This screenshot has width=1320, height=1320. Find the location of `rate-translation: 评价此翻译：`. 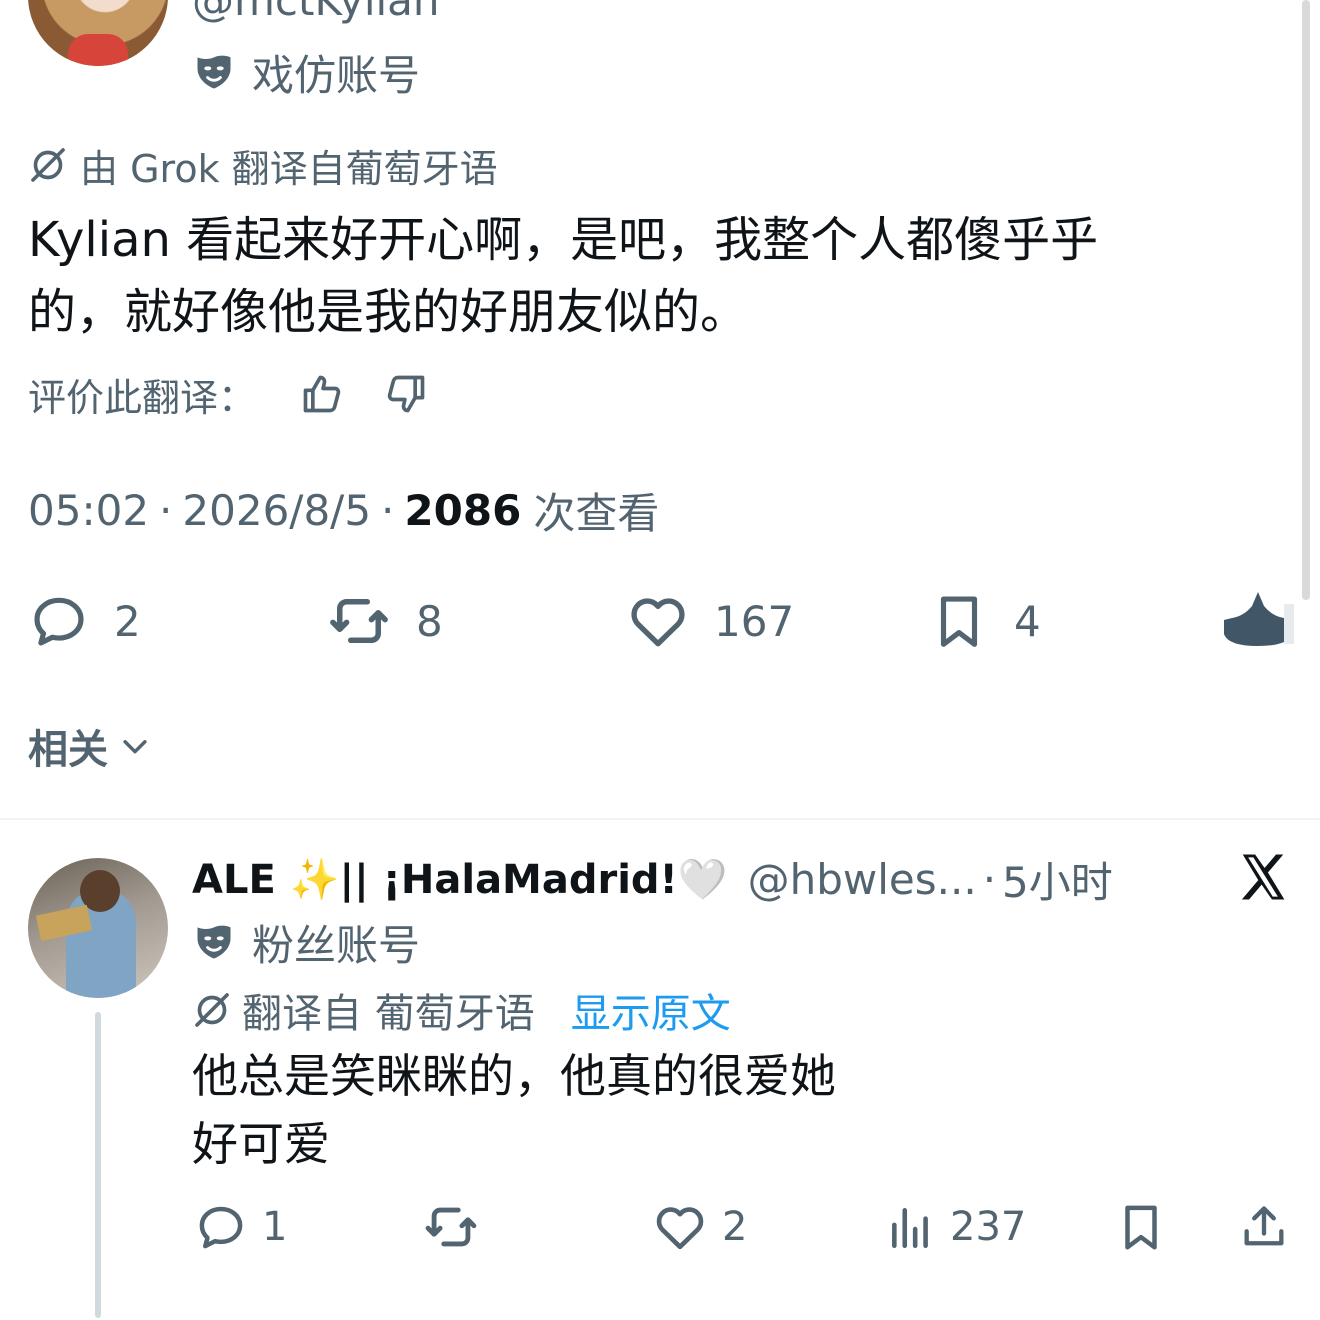

rate-translation: 评价此翻译： is located at coordinates (228, 394).